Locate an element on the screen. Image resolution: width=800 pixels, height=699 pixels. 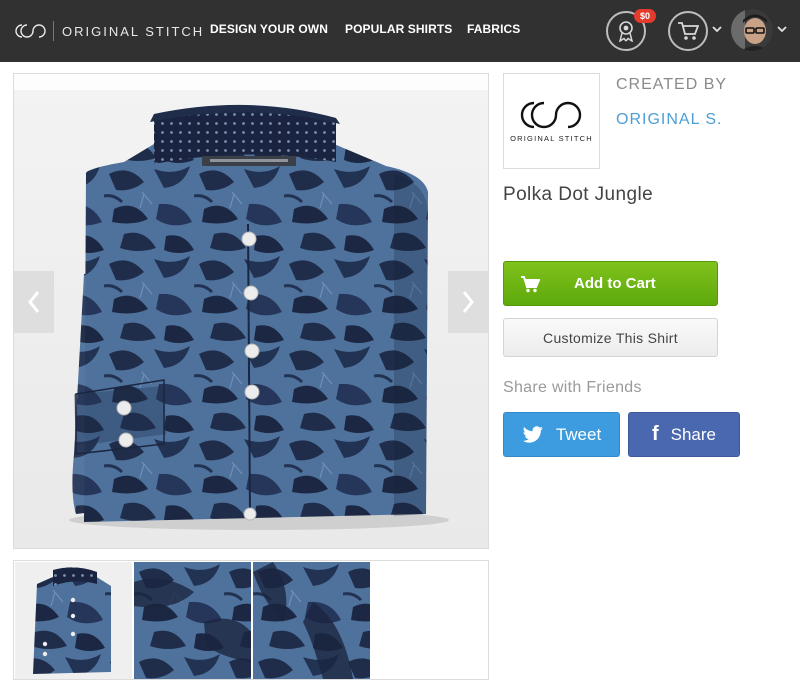
logo-divider is located at coordinates (53, 31).